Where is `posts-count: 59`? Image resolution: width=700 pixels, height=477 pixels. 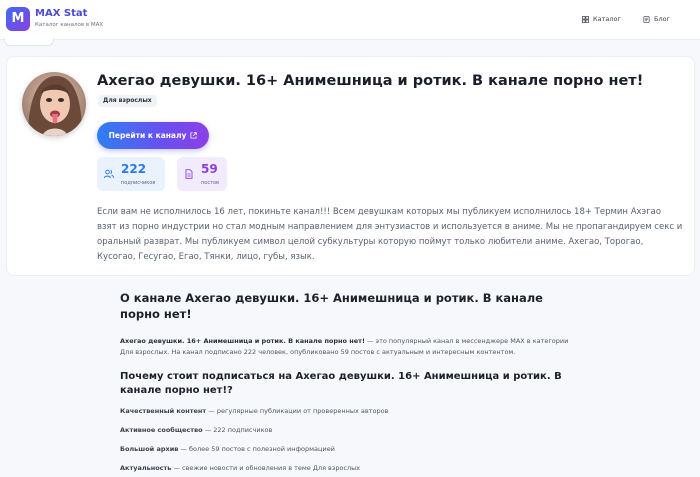
posts-count: 59 is located at coordinates (209, 169).